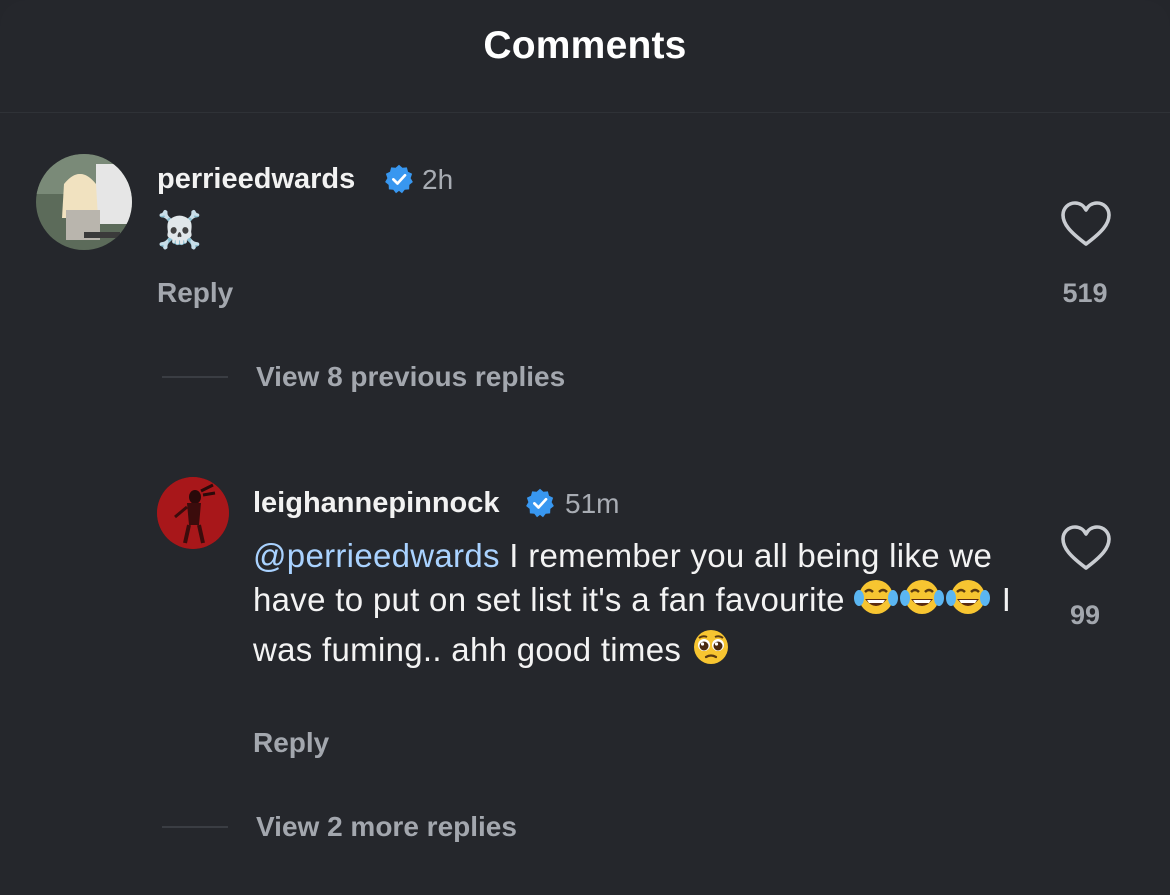 This screenshot has height=895, width=1170. I want to click on comments-header: Comments, so click(585, 56).